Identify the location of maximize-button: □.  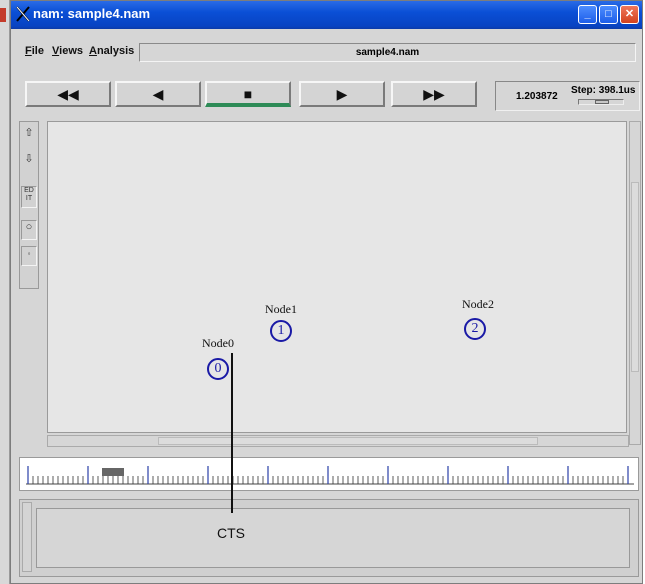
(608, 14).